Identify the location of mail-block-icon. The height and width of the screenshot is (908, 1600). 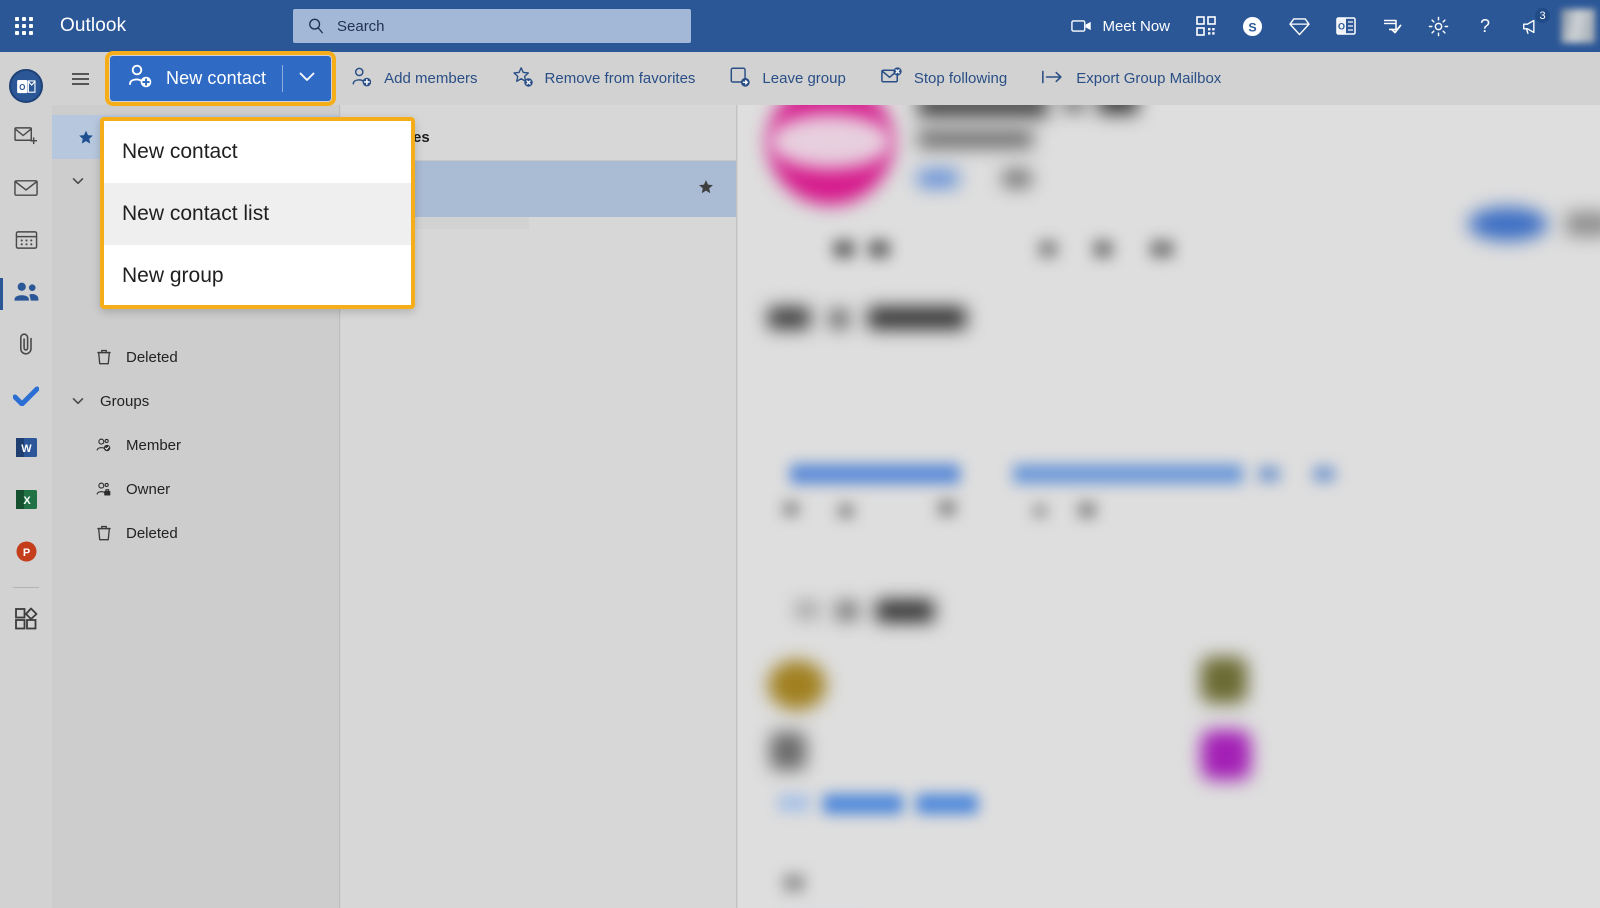
(891, 79).